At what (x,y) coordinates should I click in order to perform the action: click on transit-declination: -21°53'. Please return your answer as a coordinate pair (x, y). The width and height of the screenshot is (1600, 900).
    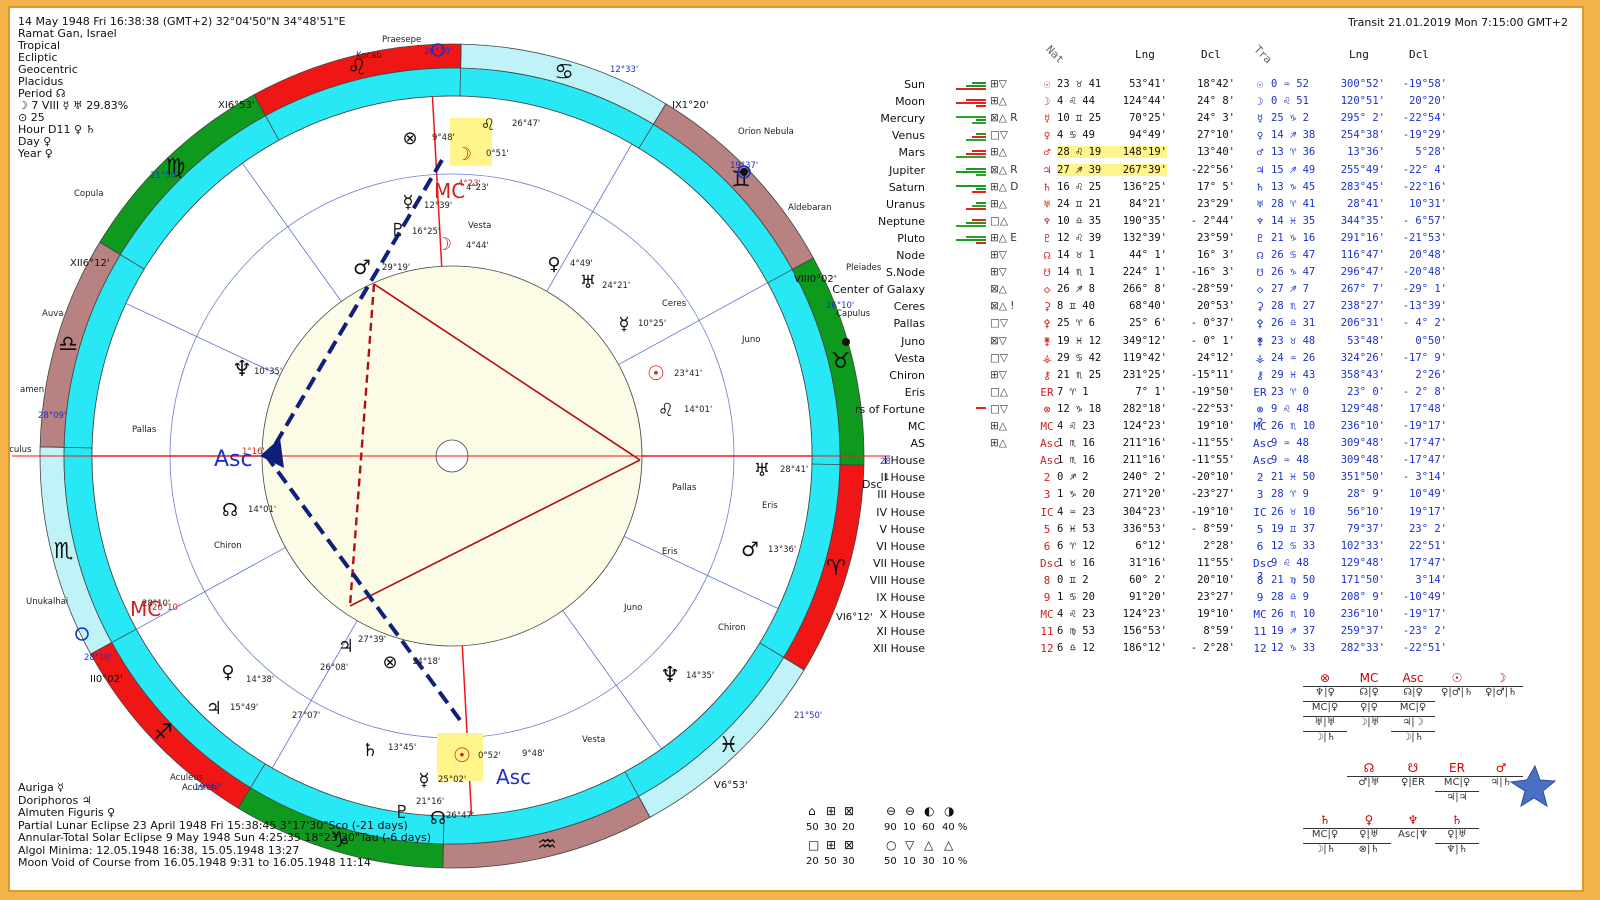
    Looking at the image, I should click on (1424, 237).